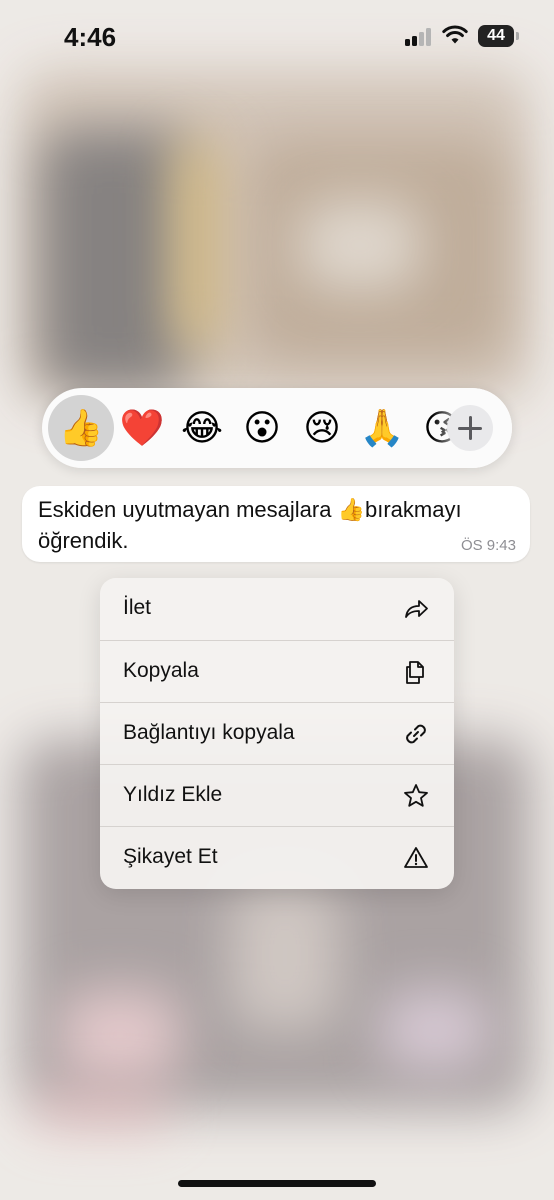 The image size is (554, 1200). Describe the element at coordinates (416, 734) in the screenshot. I see `link-icon` at that location.